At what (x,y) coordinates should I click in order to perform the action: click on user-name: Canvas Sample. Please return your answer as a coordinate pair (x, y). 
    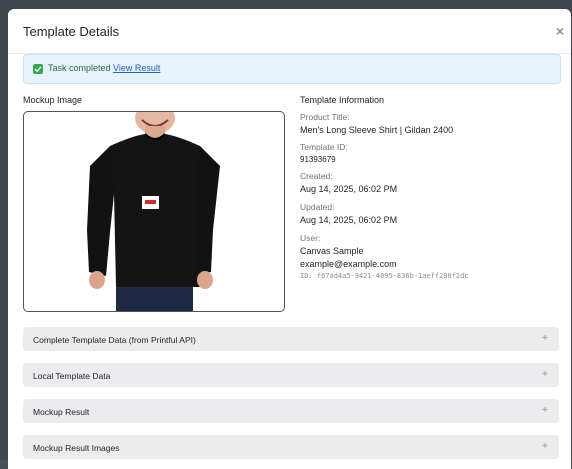
    Looking at the image, I should click on (332, 251).